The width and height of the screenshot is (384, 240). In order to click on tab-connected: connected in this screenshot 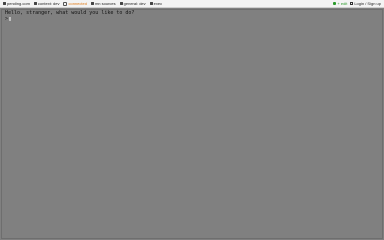, I will do `click(75, 3)`.